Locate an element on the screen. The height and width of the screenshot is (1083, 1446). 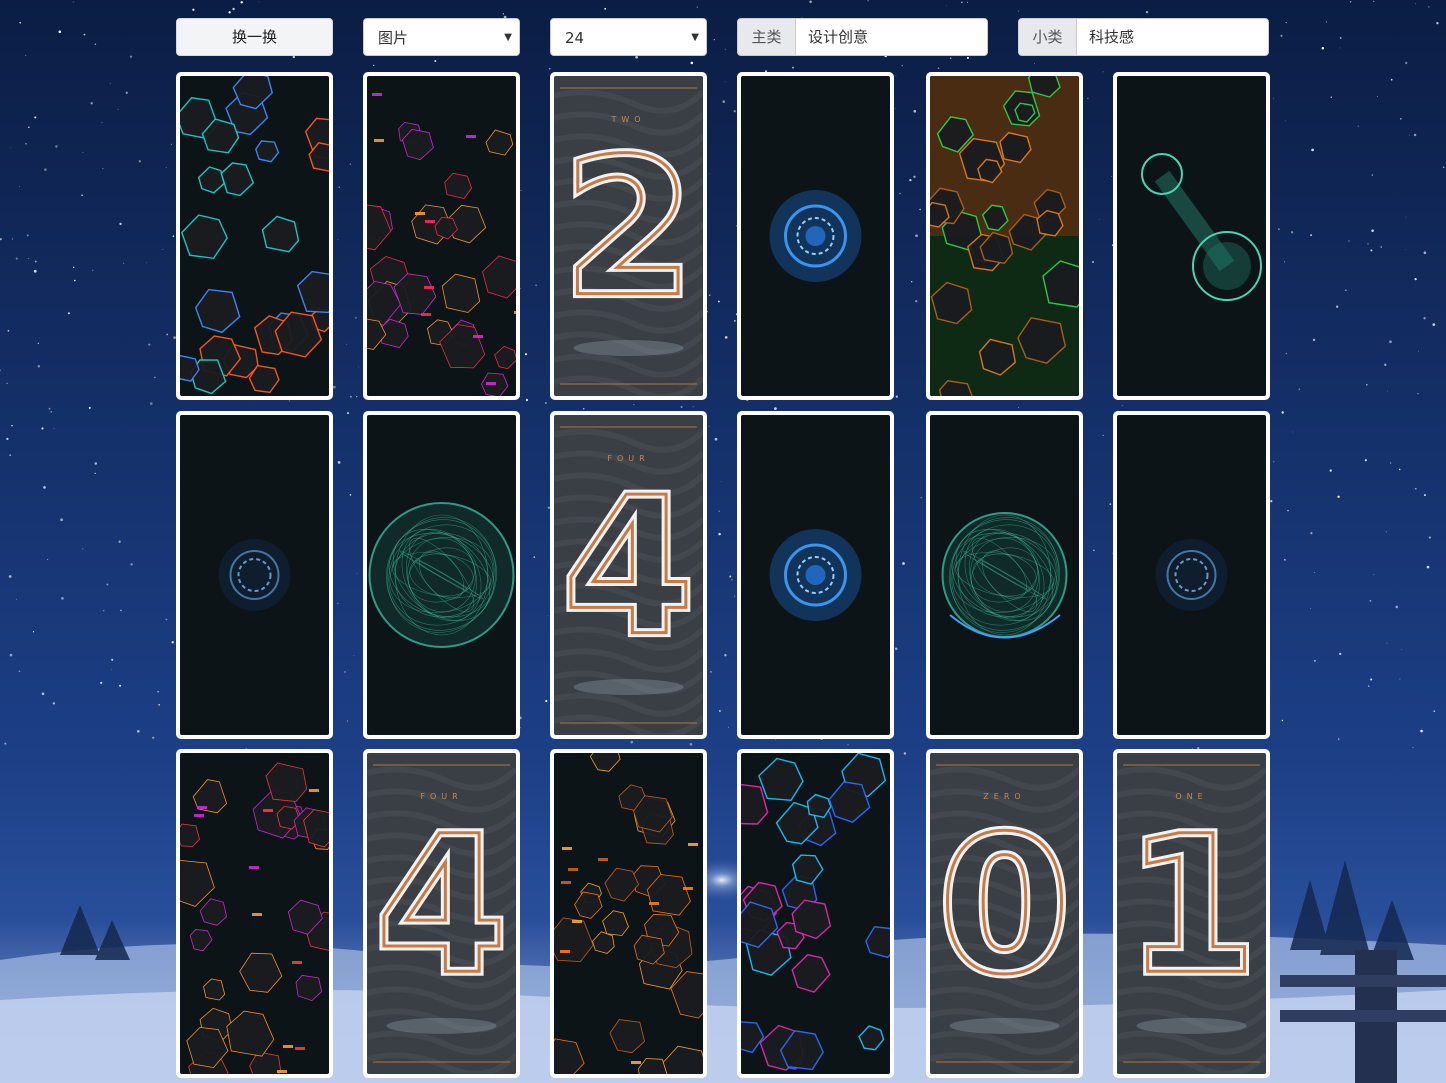
main-category-group: 主类 设计创意 is located at coordinates (862, 37).